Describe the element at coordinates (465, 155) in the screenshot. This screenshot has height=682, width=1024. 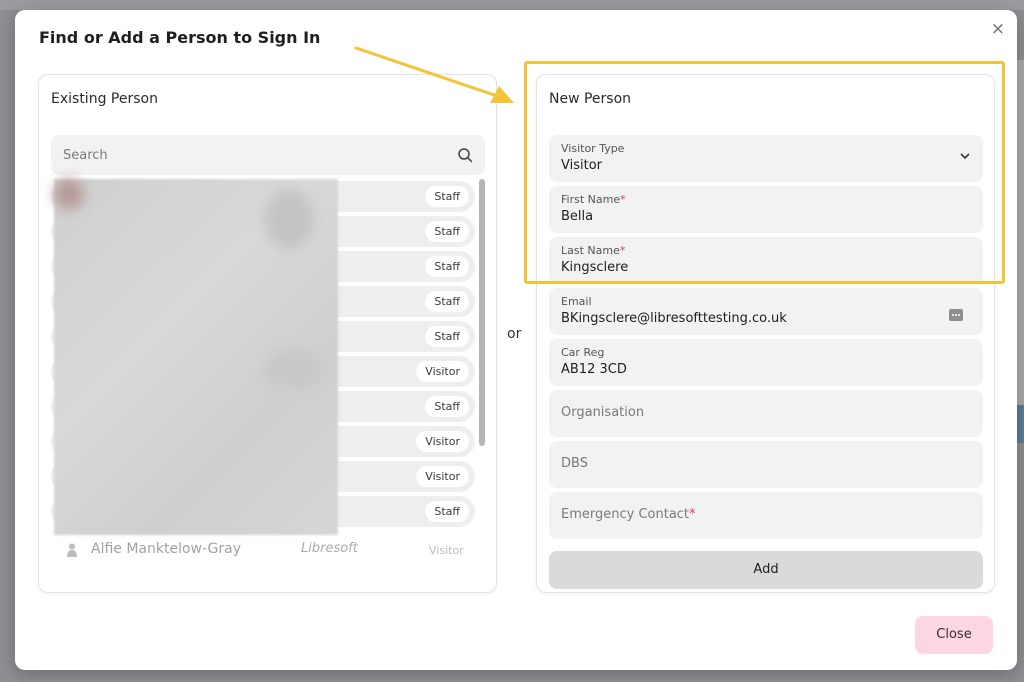
I see `search-icon` at that location.